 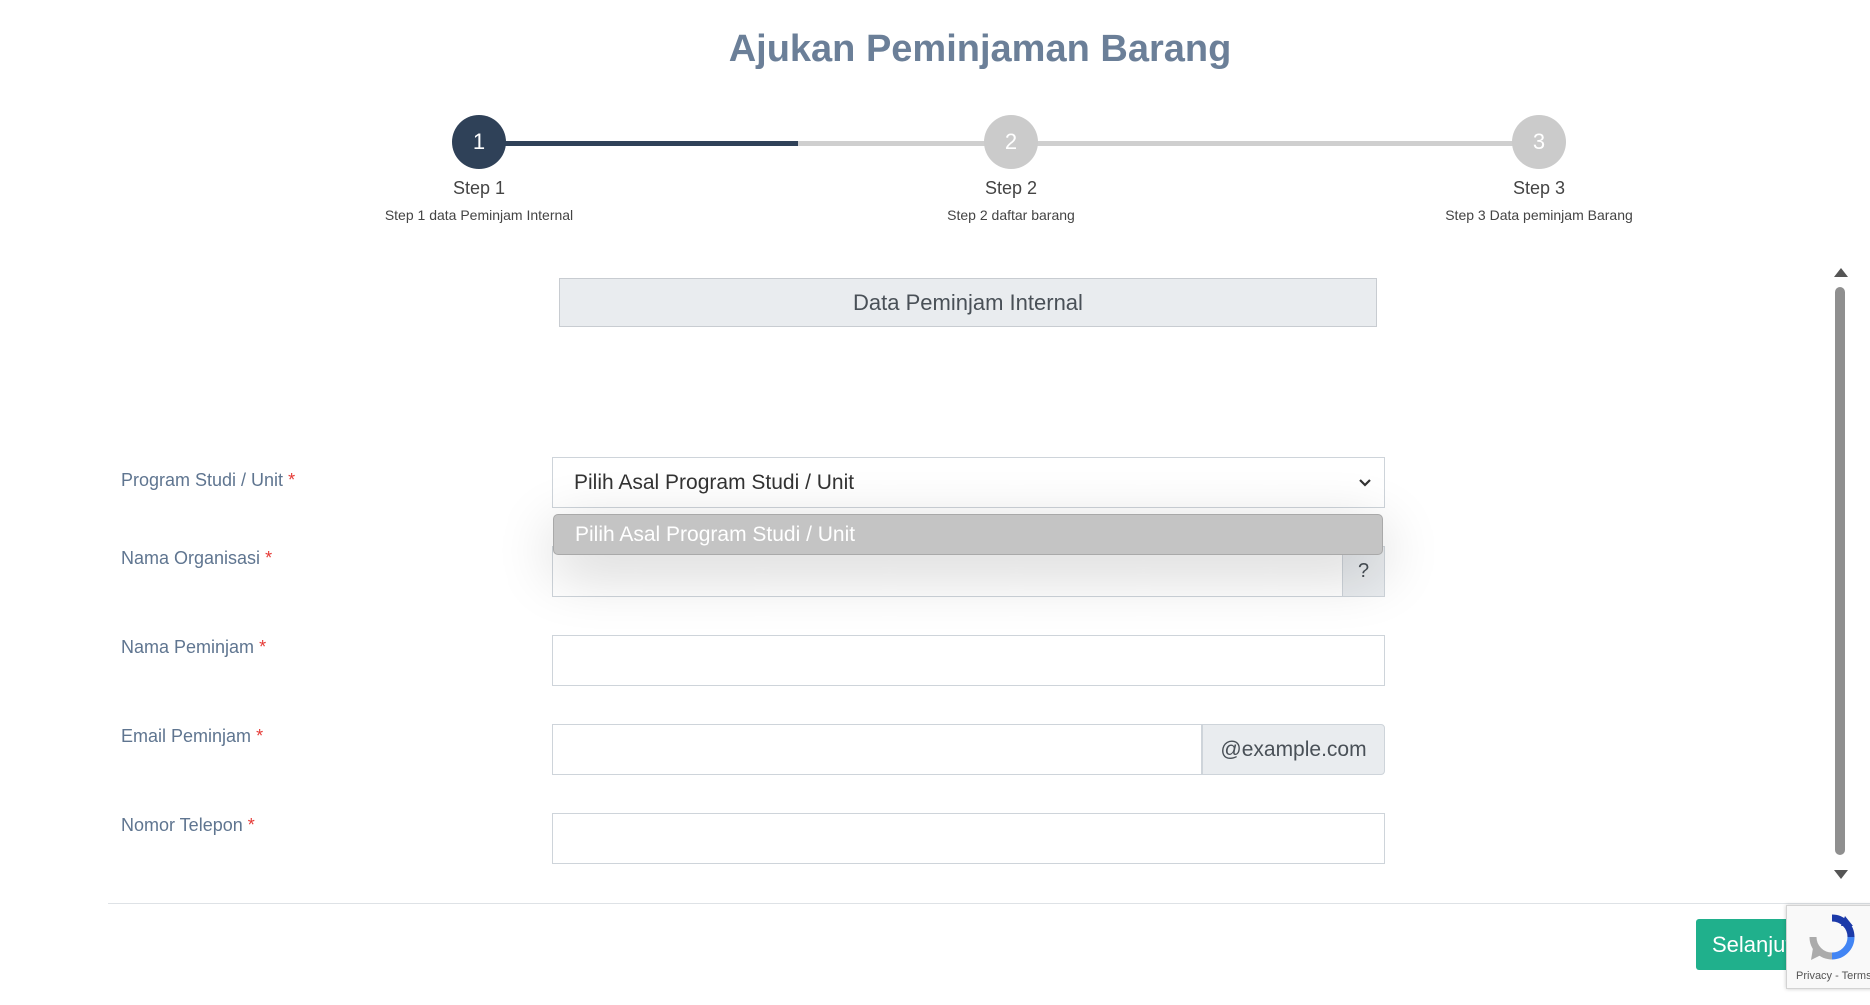 I want to click on step-3-circle: 3, so click(x=1539, y=142).